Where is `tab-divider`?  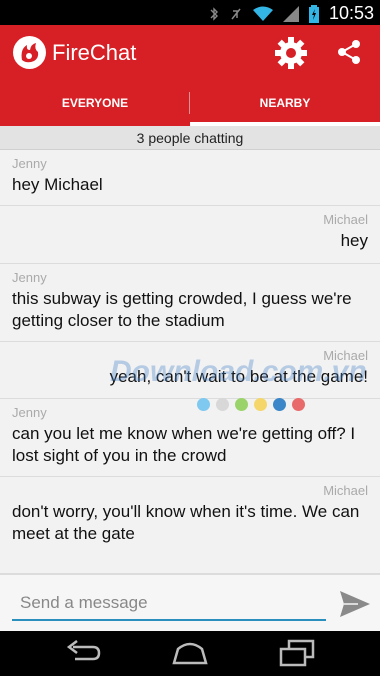
tab-divider is located at coordinates (189, 103).